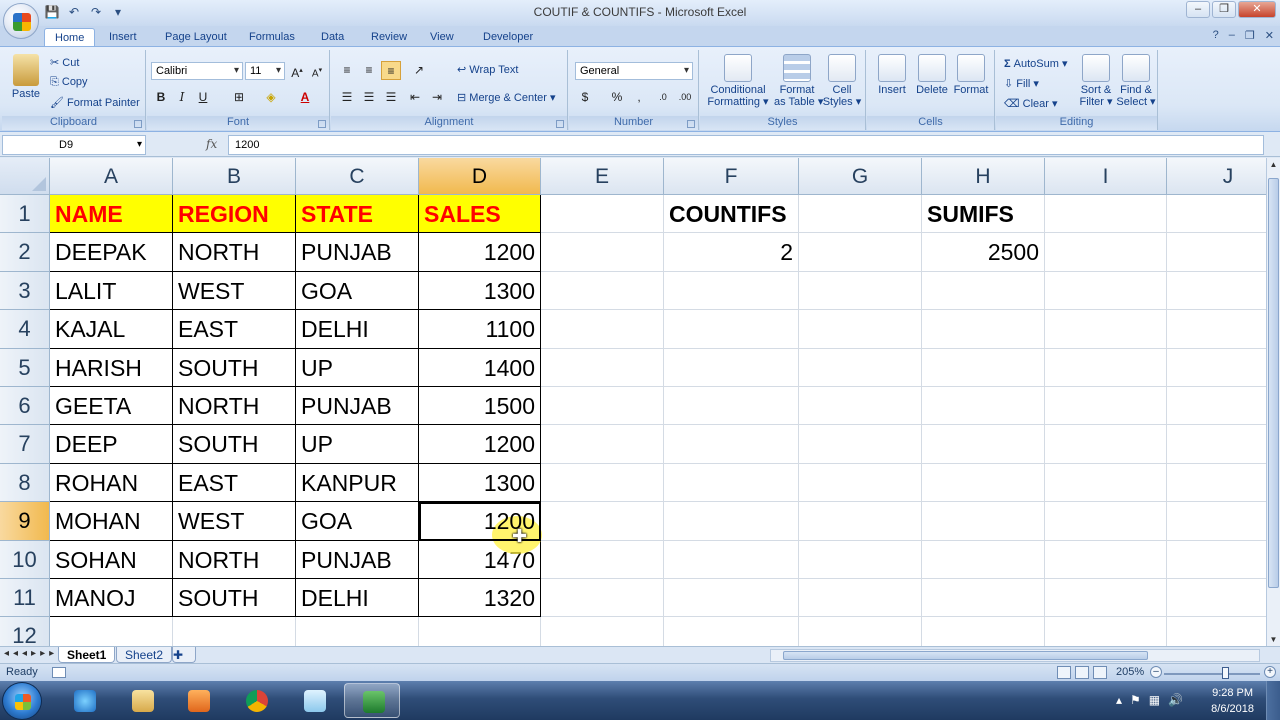 The image size is (1280, 720). What do you see at coordinates (731, 176) in the screenshot?
I see `column-header-f: F` at bounding box center [731, 176].